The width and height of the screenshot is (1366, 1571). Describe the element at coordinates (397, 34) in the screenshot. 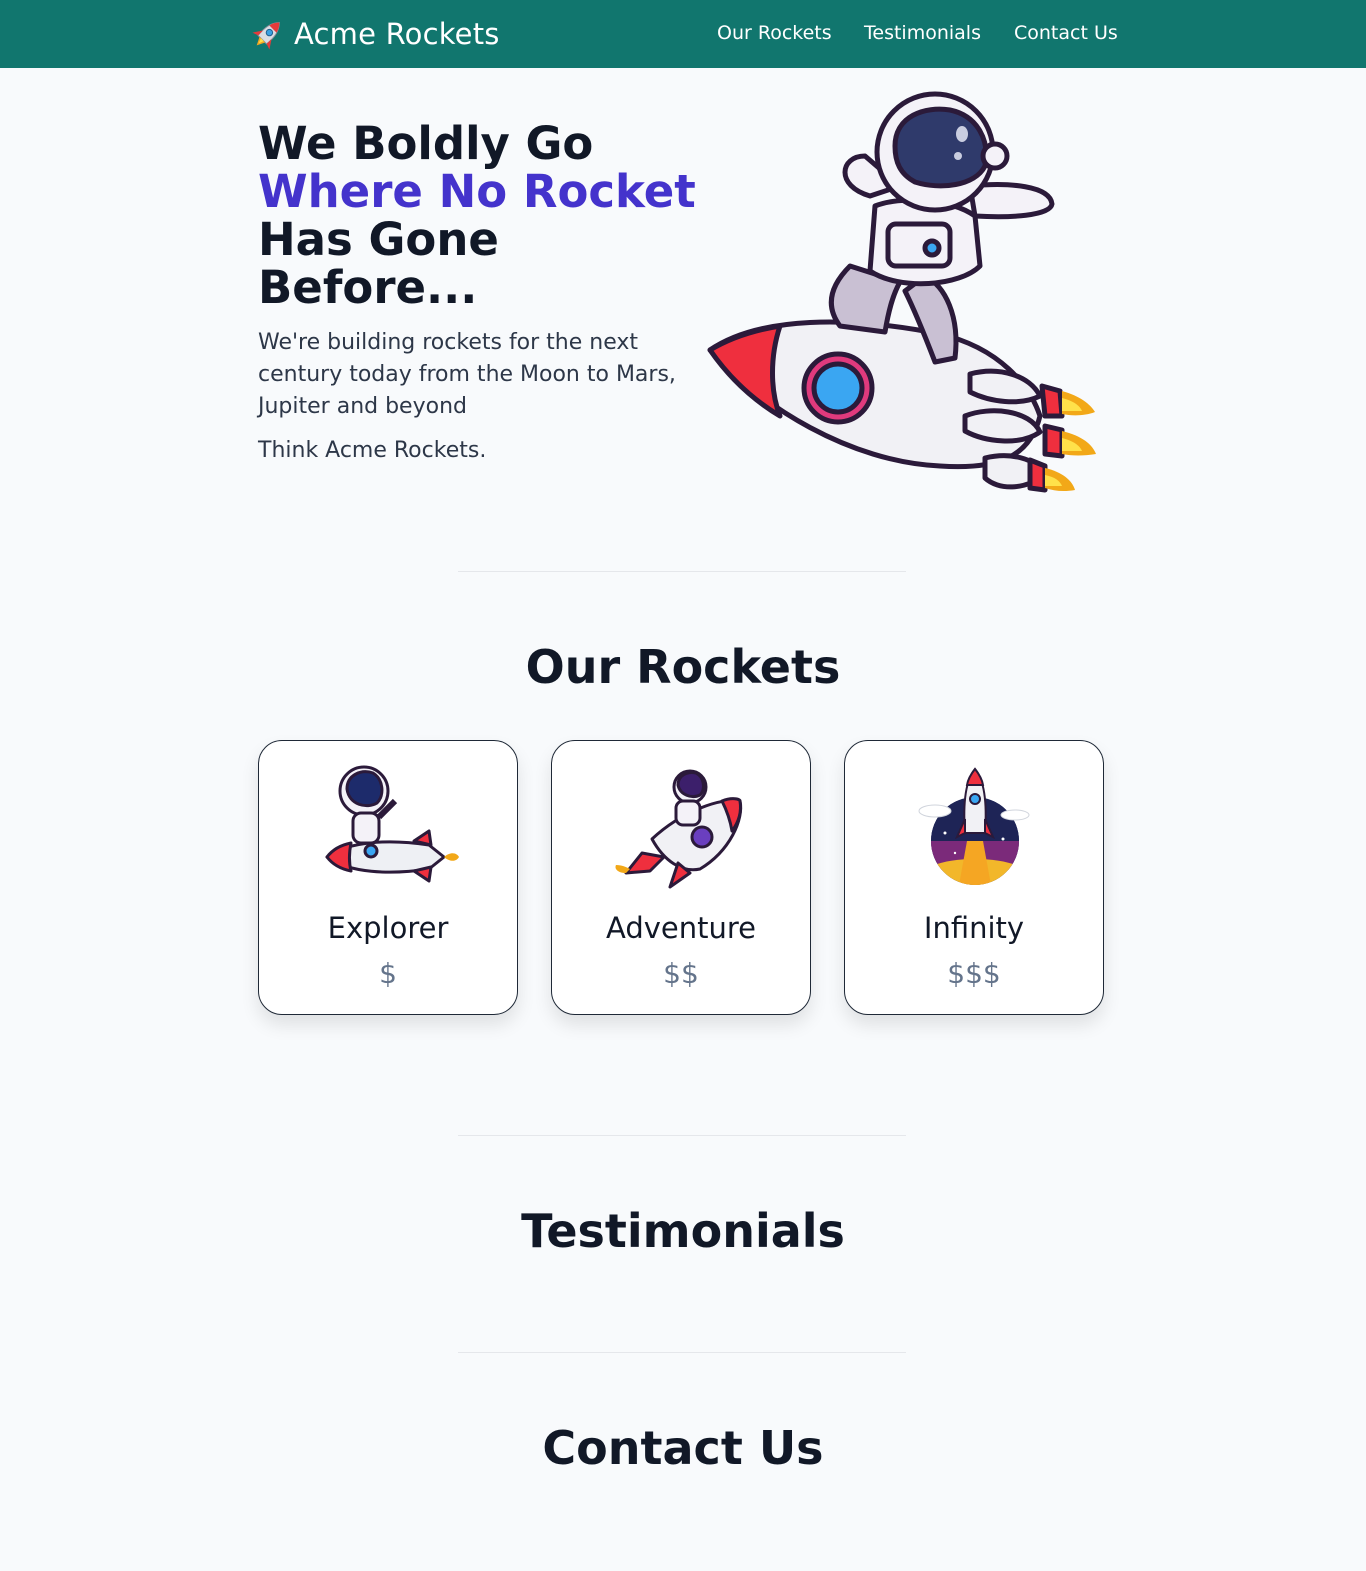

I see `brand-name: Acme Rockets` at that location.